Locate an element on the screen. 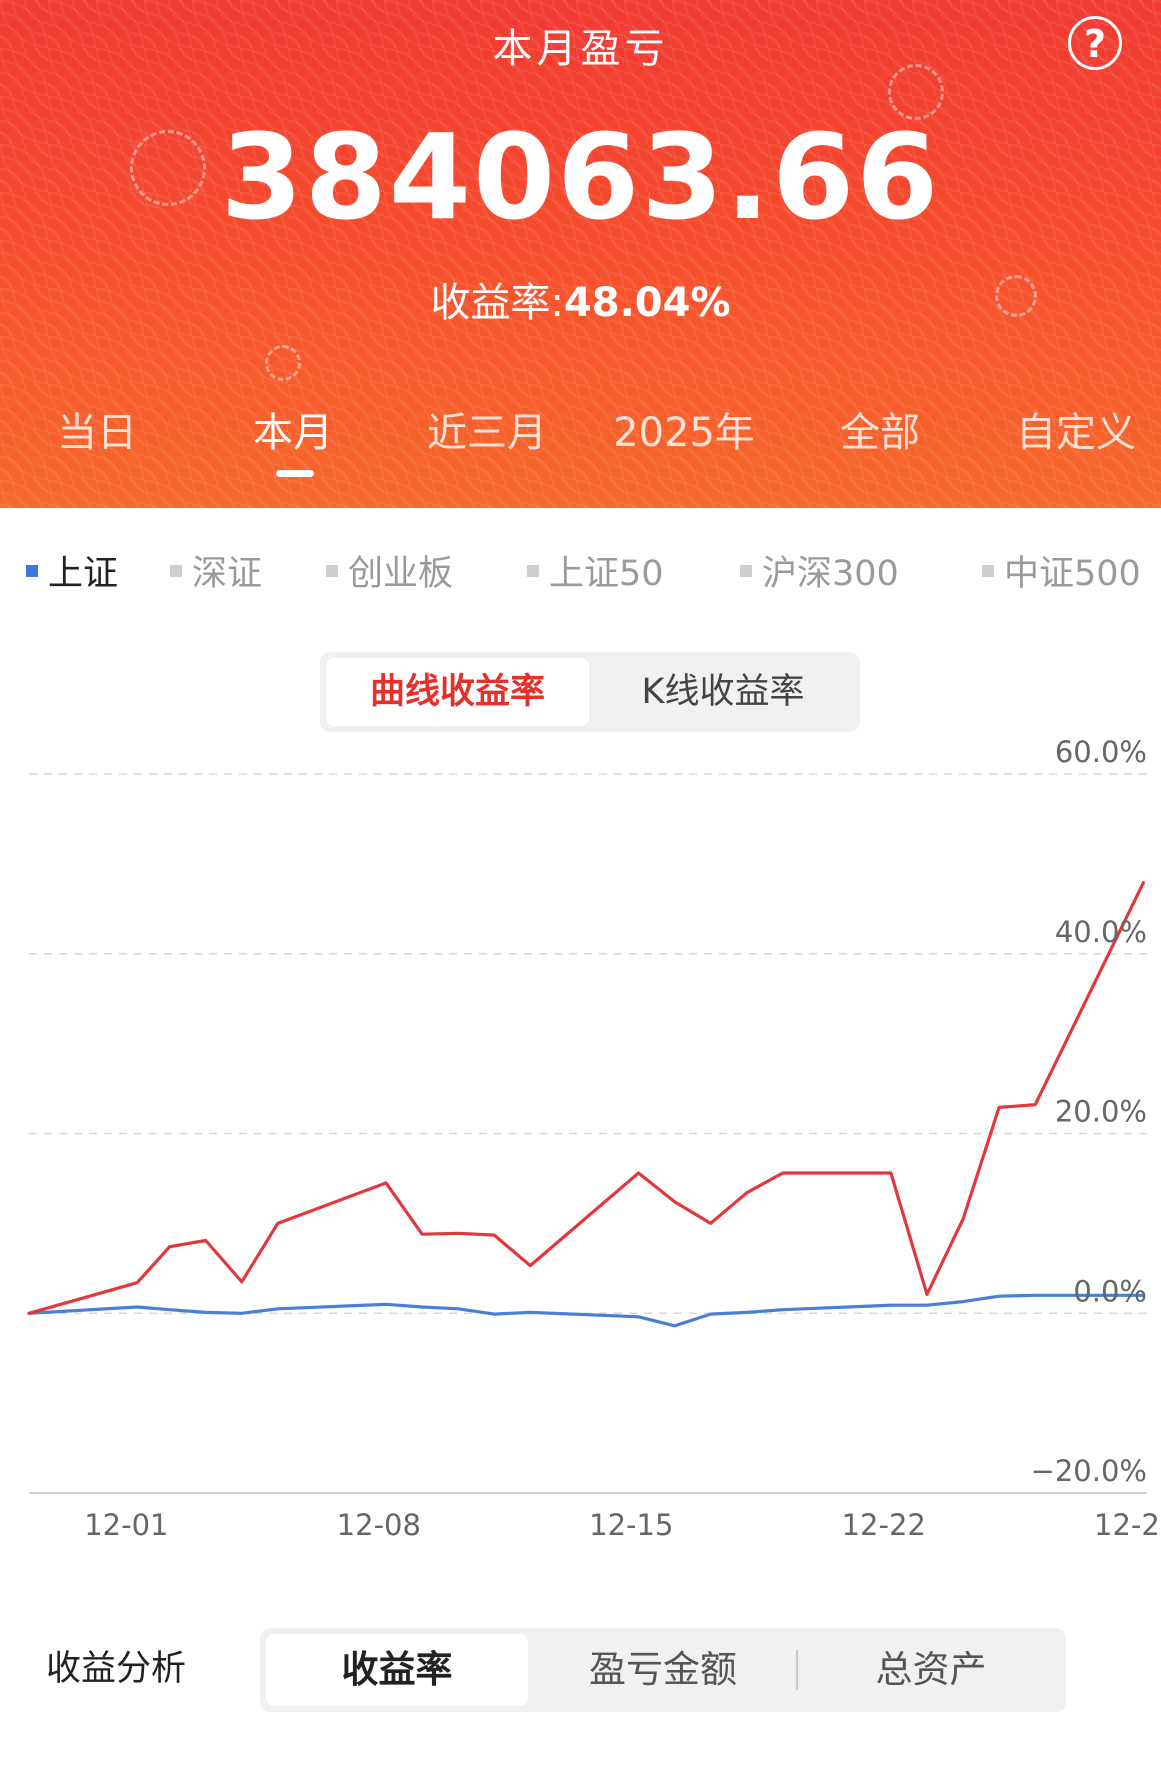 The image size is (1161, 1769). return-rate: 收益率:48.04% is located at coordinates (580, 299).